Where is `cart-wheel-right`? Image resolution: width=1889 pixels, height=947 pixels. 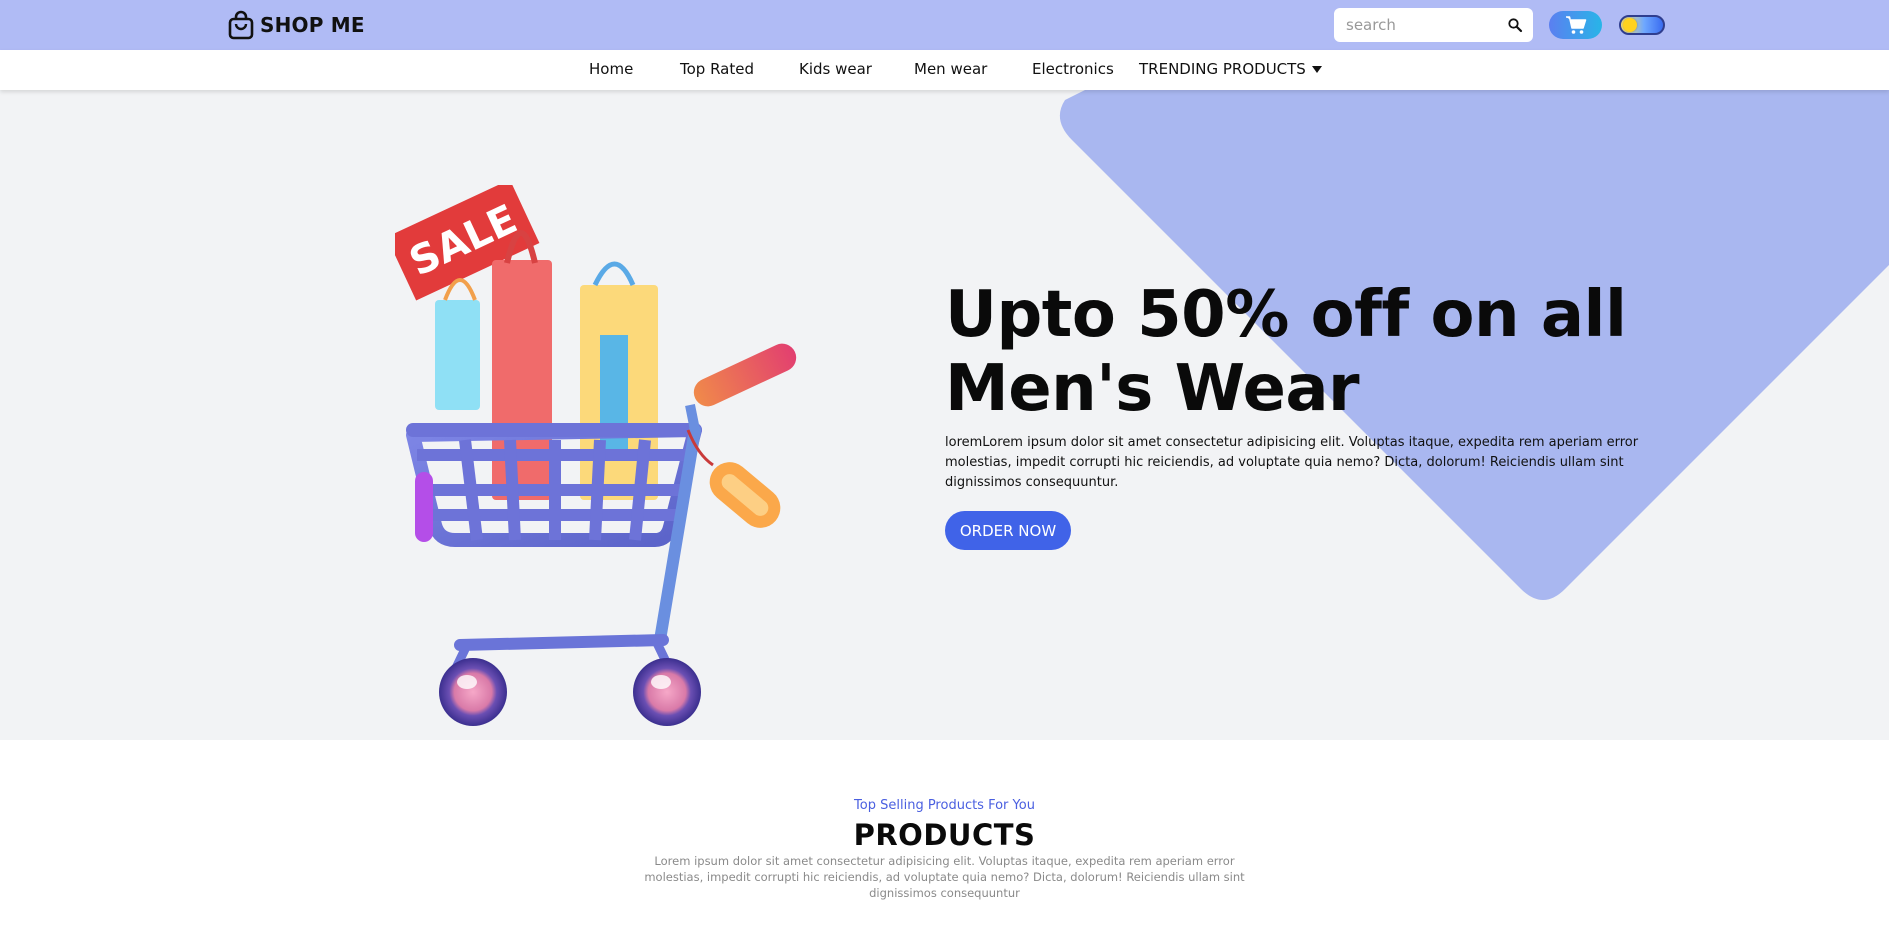 cart-wheel-right is located at coordinates (667, 692).